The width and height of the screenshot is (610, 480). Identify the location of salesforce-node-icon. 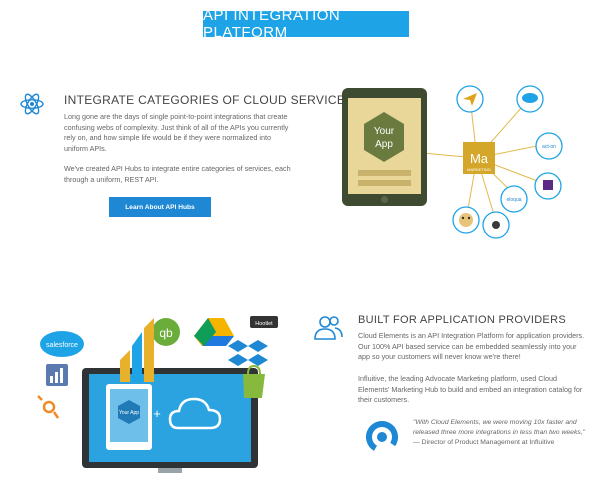
(530, 99).